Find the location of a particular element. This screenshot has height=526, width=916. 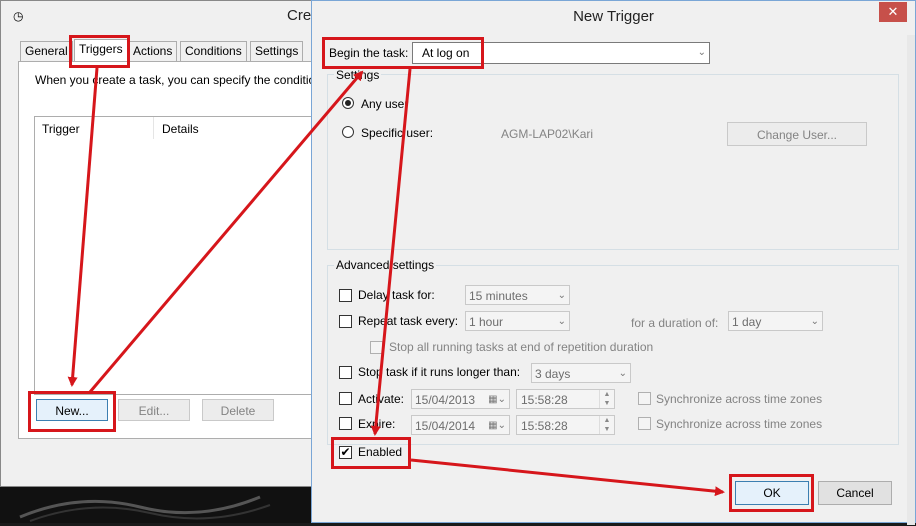

arrow-enabled-to-ok is located at coordinates (567, 477).